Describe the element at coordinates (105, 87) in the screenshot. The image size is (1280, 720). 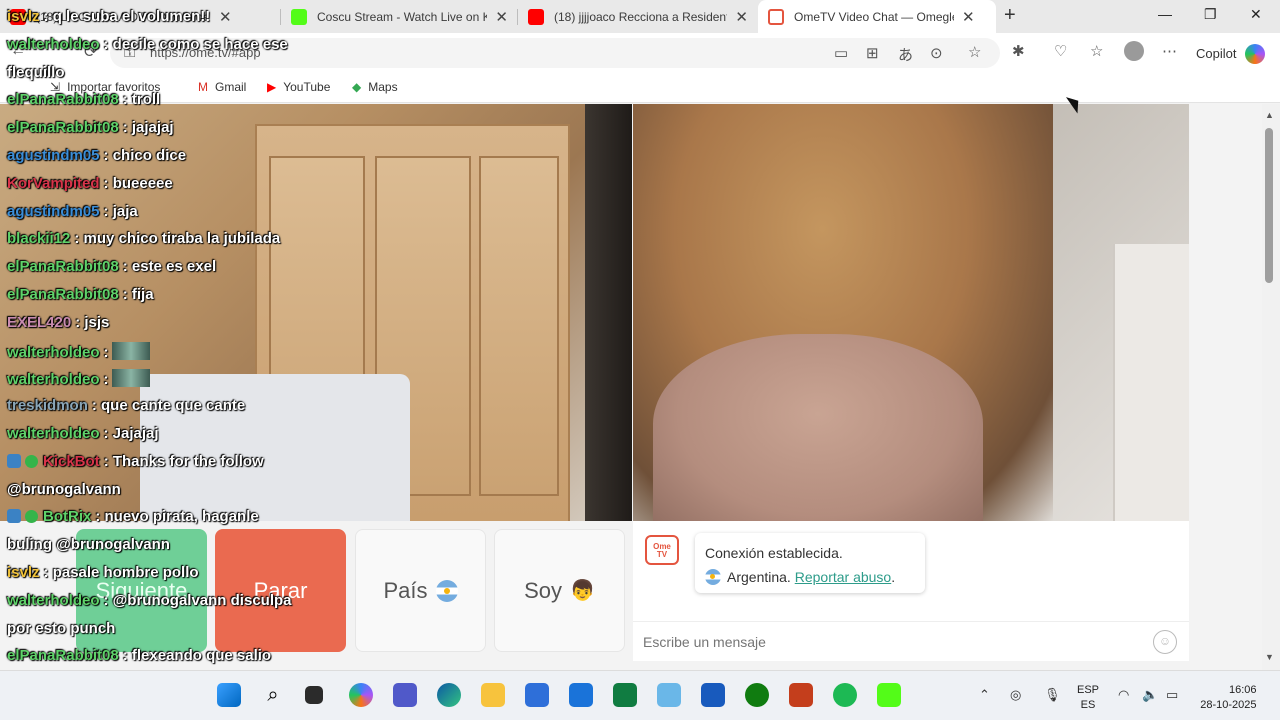
I see `bookmark-import: ⇲ Importar favoritos` at that location.